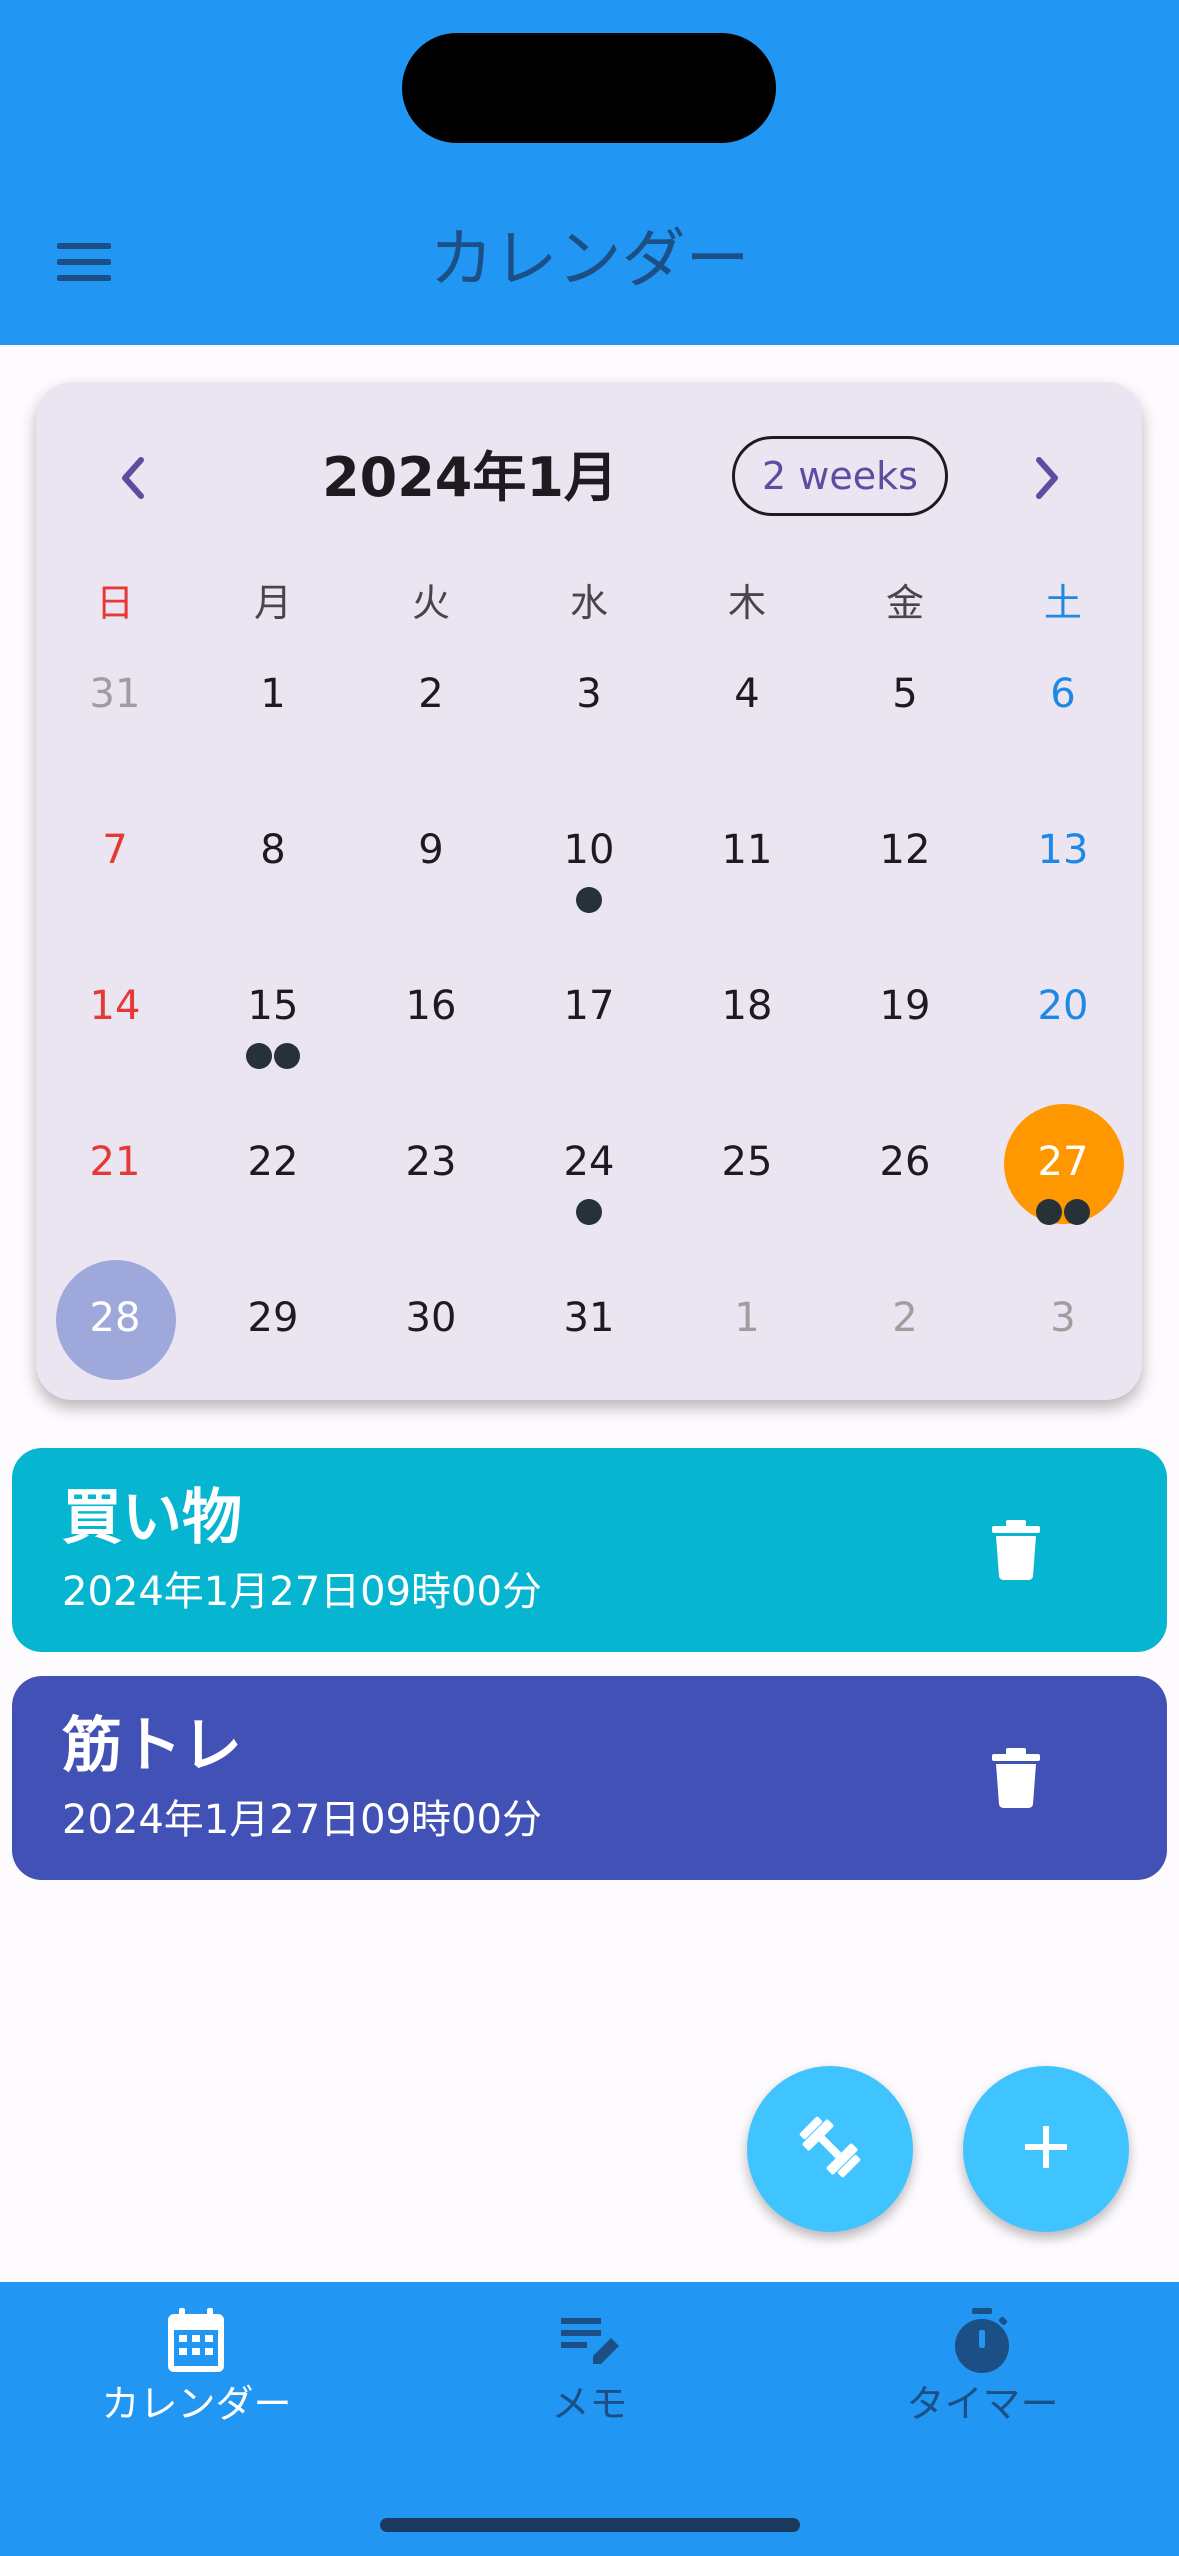  I want to click on calendar-day: 24, so click(589, 1166).